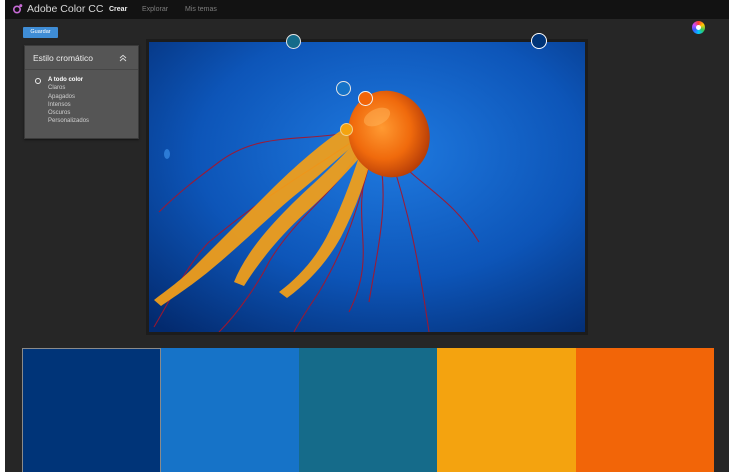 Image resolution: width=734 pixels, height=472 pixels. What do you see at coordinates (62, 96) in the screenshot?
I see `style-option-label: Apagados` at bounding box center [62, 96].